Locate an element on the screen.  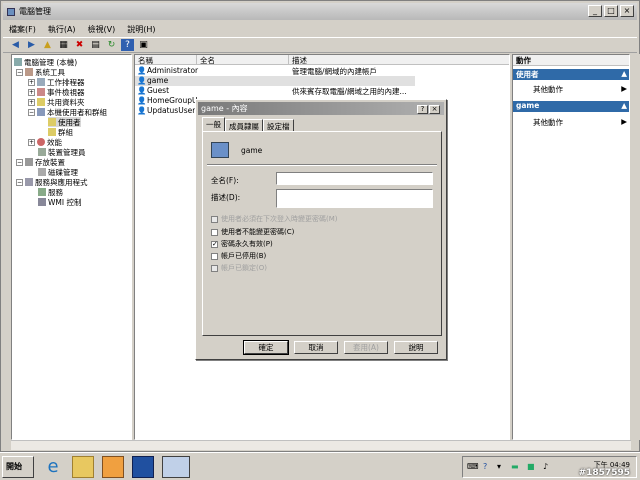
maximize-button: □ is located at coordinates (611, 11).